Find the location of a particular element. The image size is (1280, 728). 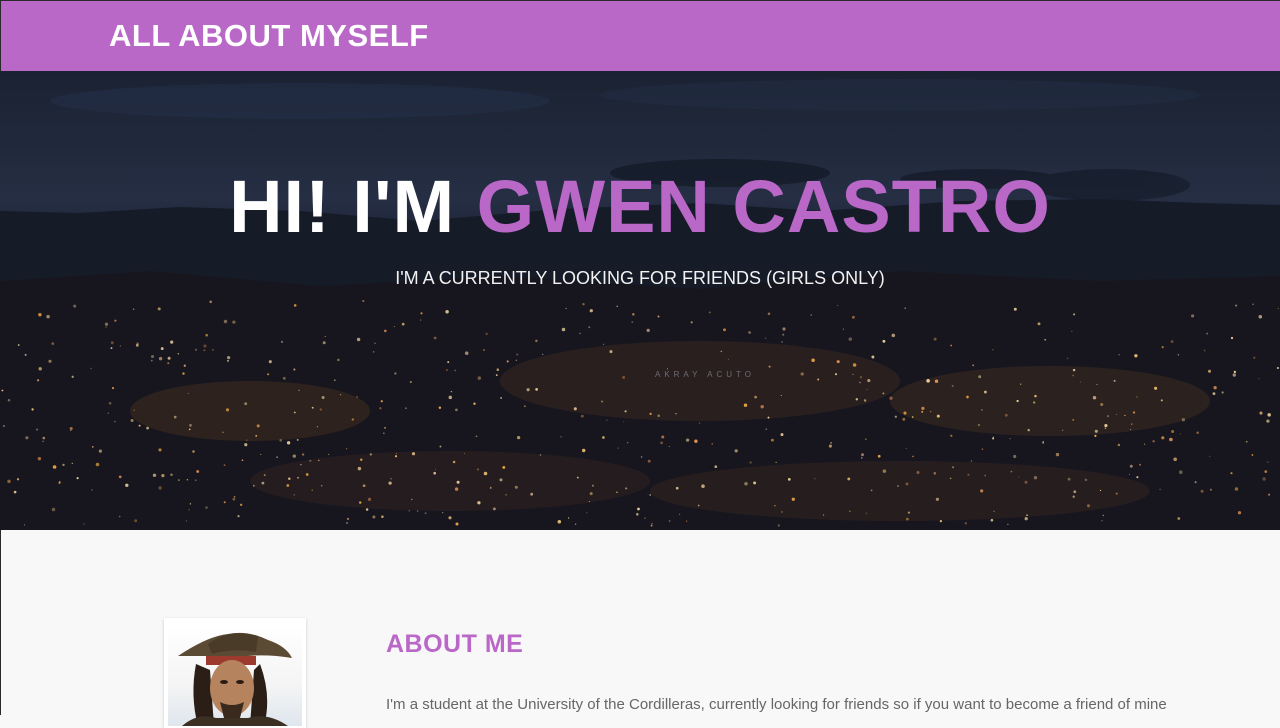

hero-greeting: HI! I'M is located at coordinates (353, 206).